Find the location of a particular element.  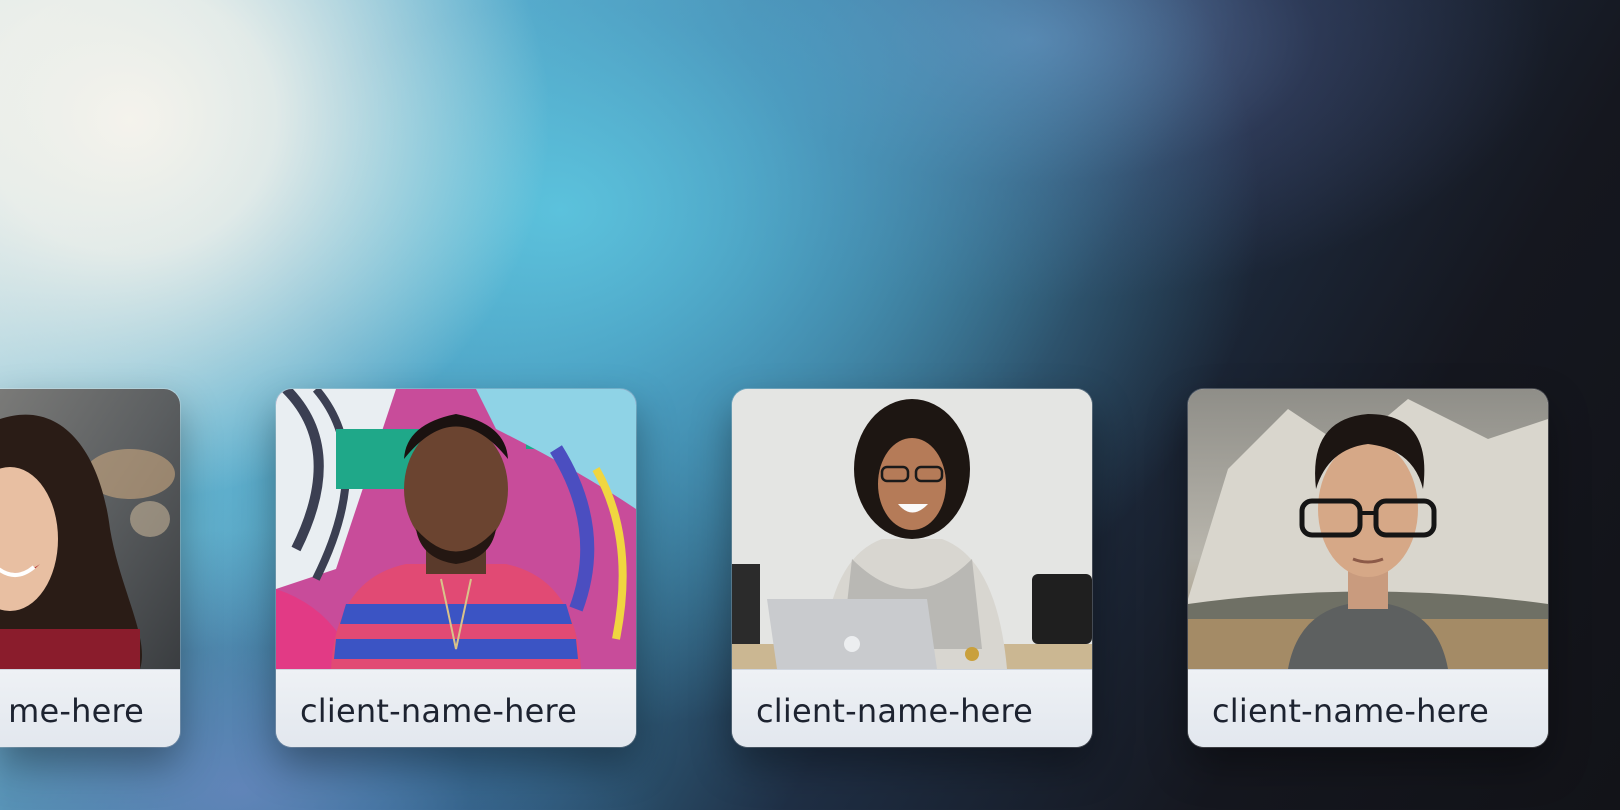

client-caption: me-here is located at coordinates (90, 708).